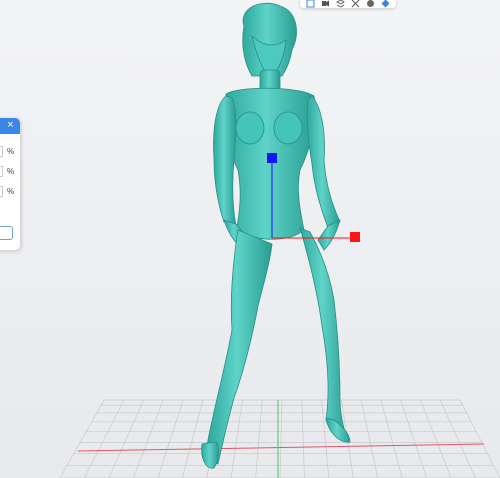  What do you see at coordinates (385, 4) in the screenshot?
I see `material-icon` at bounding box center [385, 4].